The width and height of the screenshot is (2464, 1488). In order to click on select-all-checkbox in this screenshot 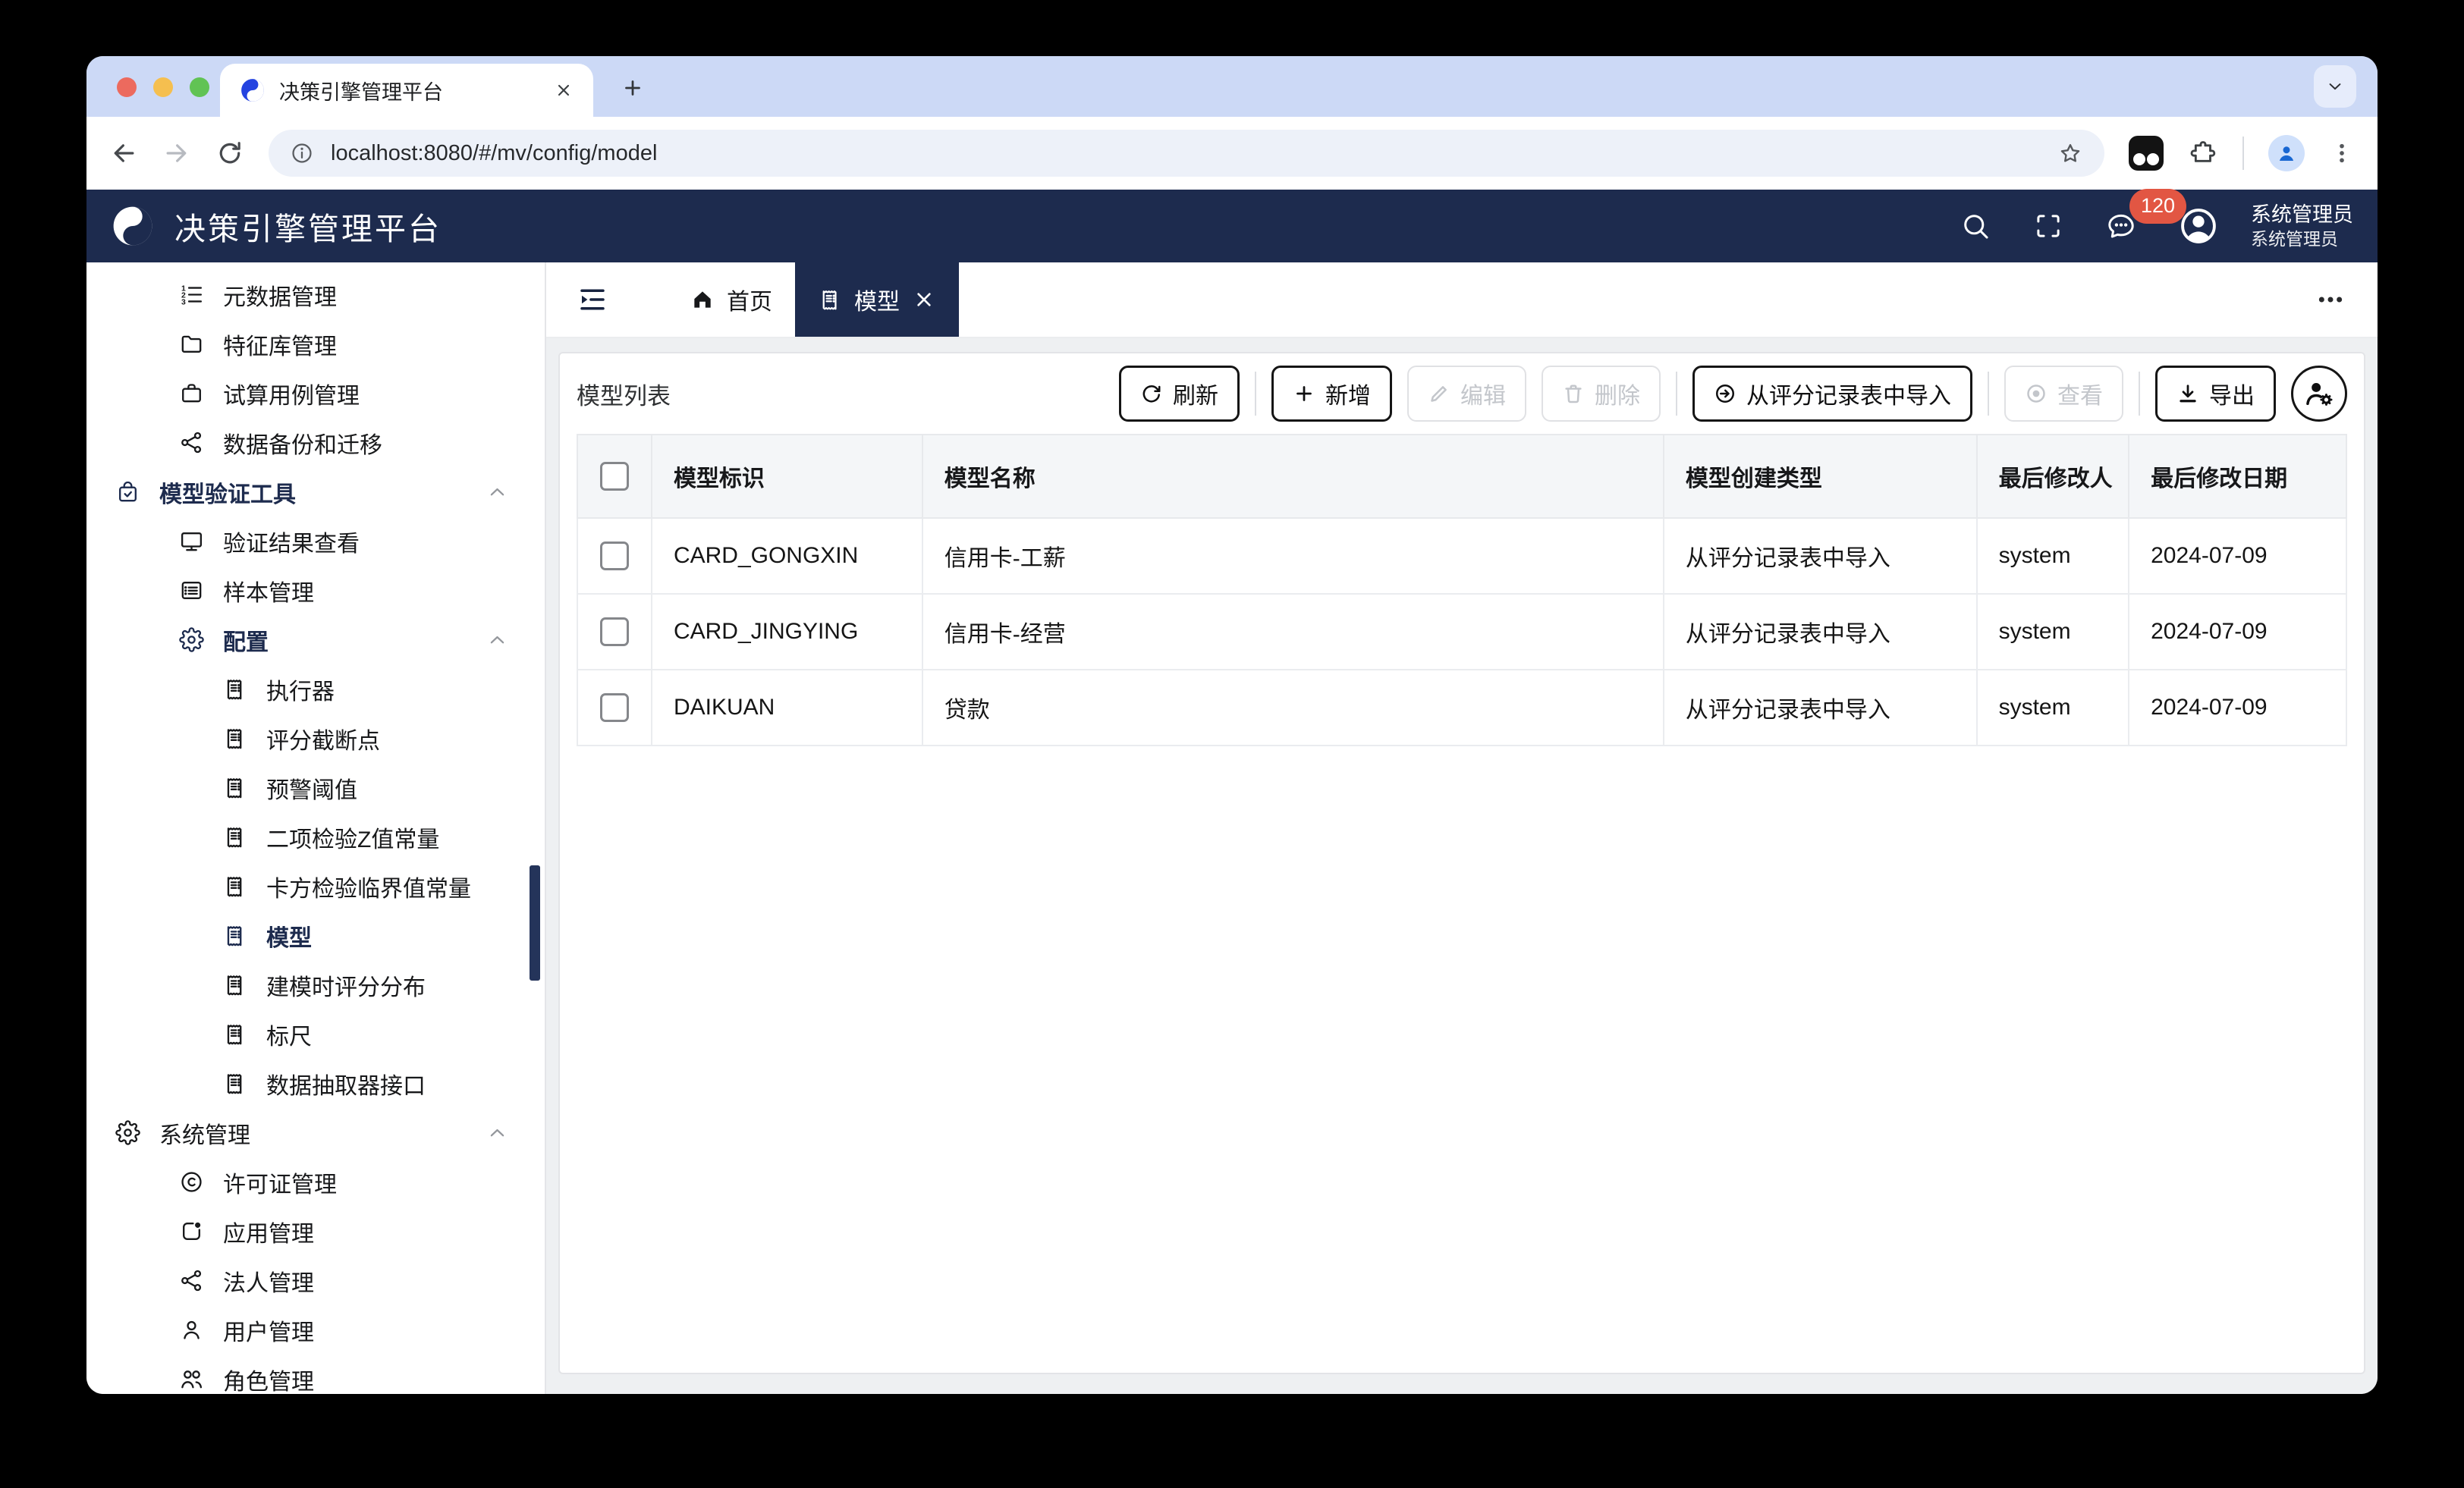, I will do `click(614, 476)`.